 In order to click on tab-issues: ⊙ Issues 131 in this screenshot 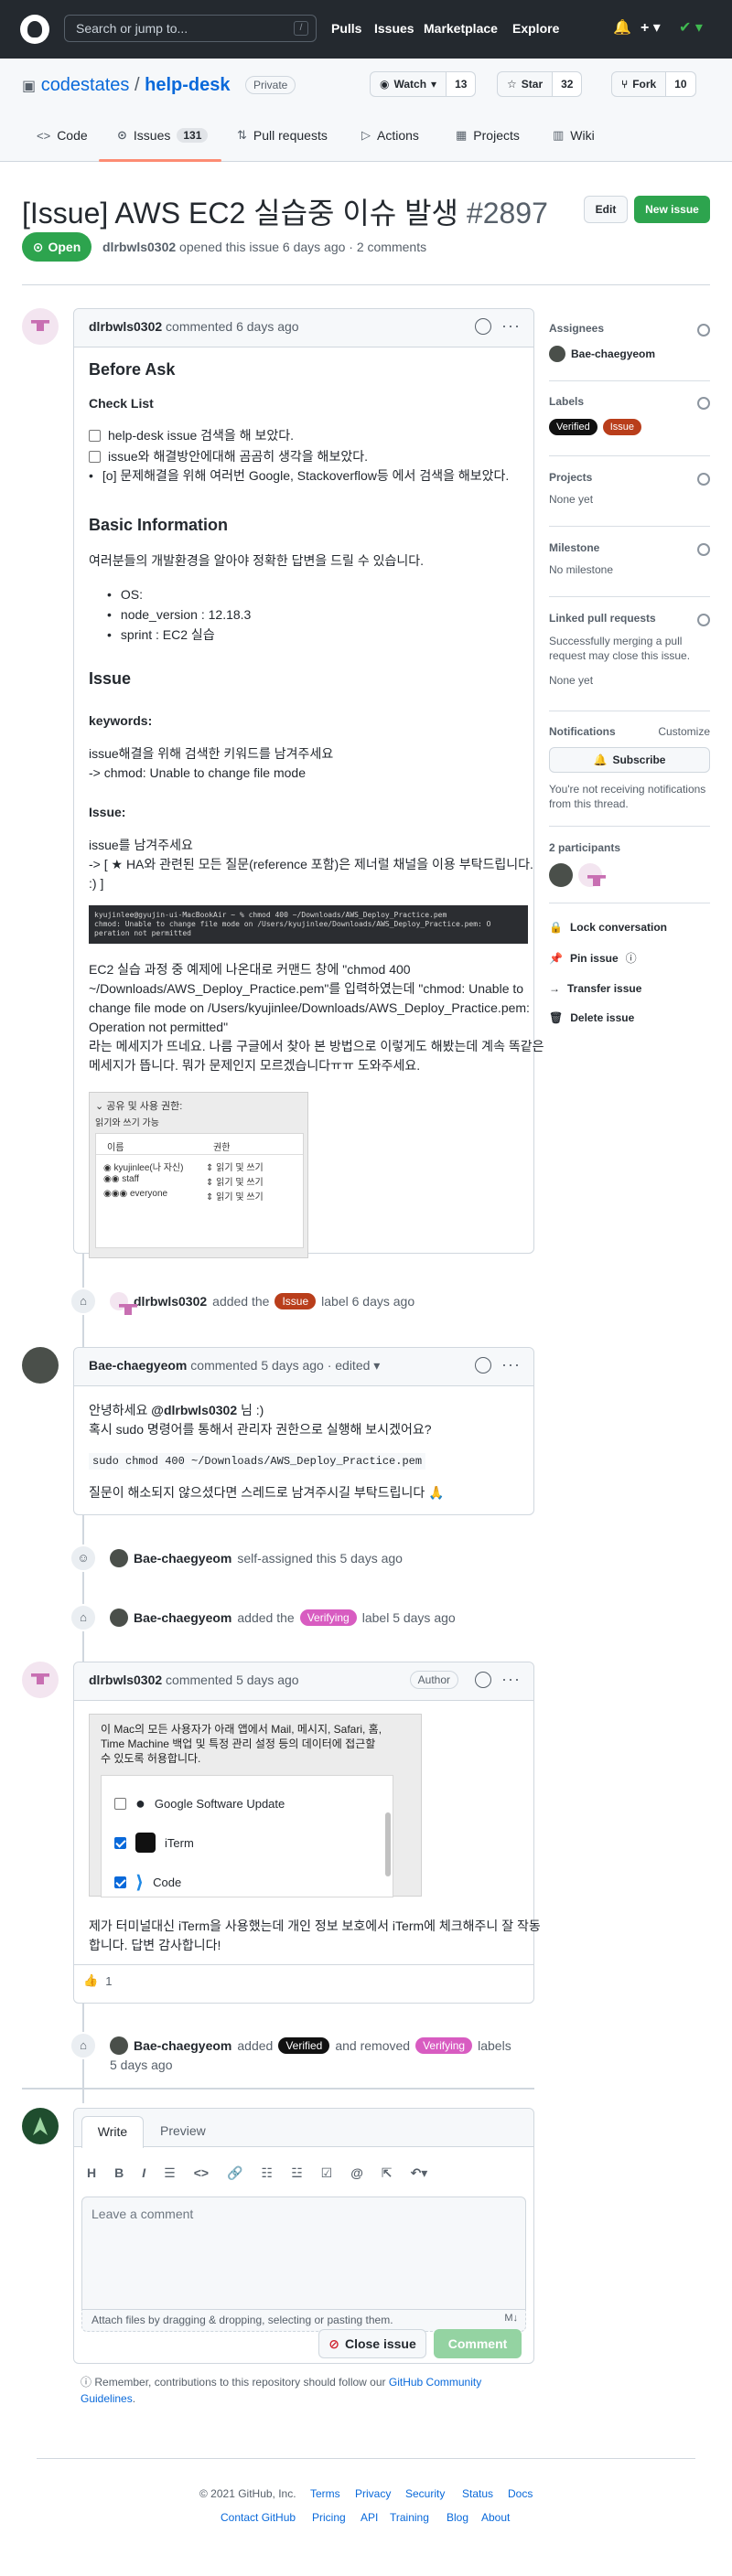, I will do `click(163, 135)`.